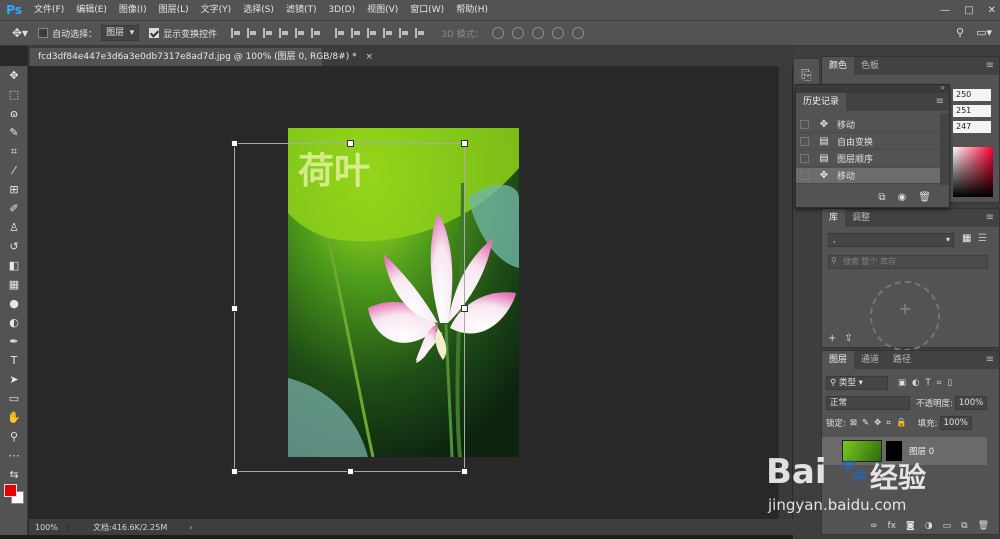 The height and width of the screenshot is (539, 1000). What do you see at coordinates (14, 417) in the screenshot?
I see `hand-tool-icon: ✋` at bounding box center [14, 417].